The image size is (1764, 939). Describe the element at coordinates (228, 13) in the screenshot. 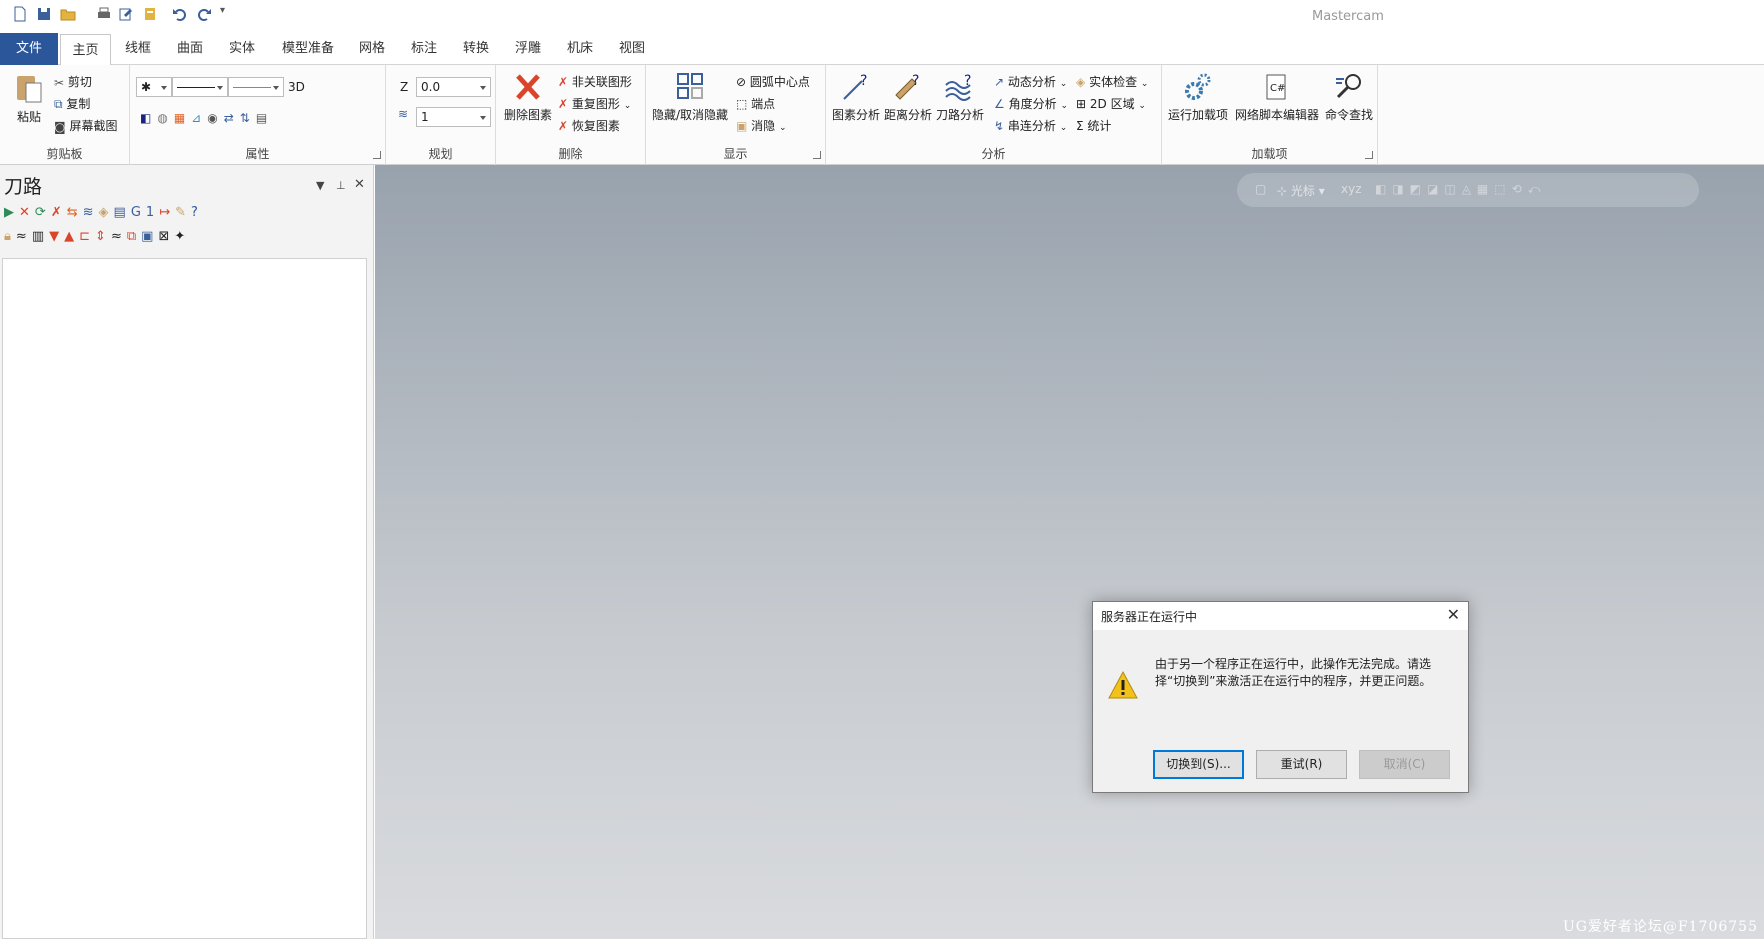

I see `qat-customize-icon: ▾` at that location.